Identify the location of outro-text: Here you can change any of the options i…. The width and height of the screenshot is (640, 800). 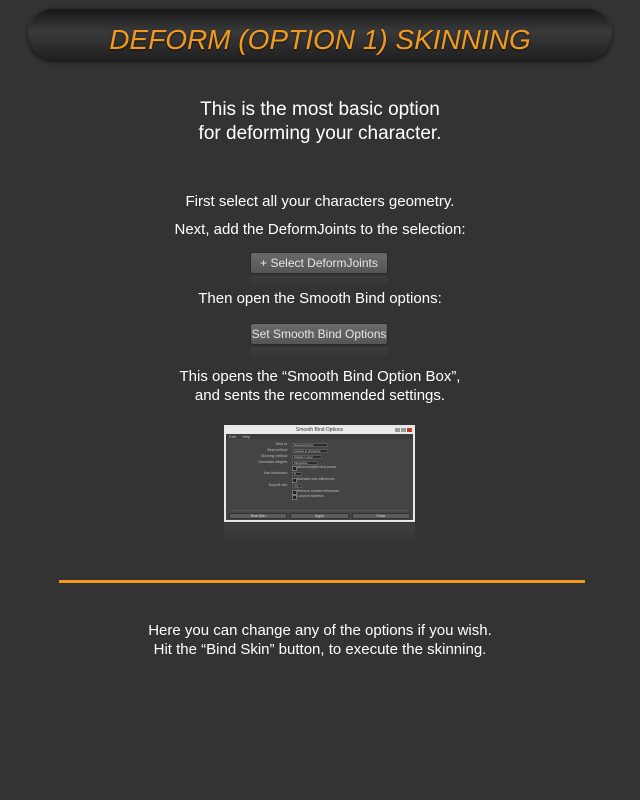
(320, 640).